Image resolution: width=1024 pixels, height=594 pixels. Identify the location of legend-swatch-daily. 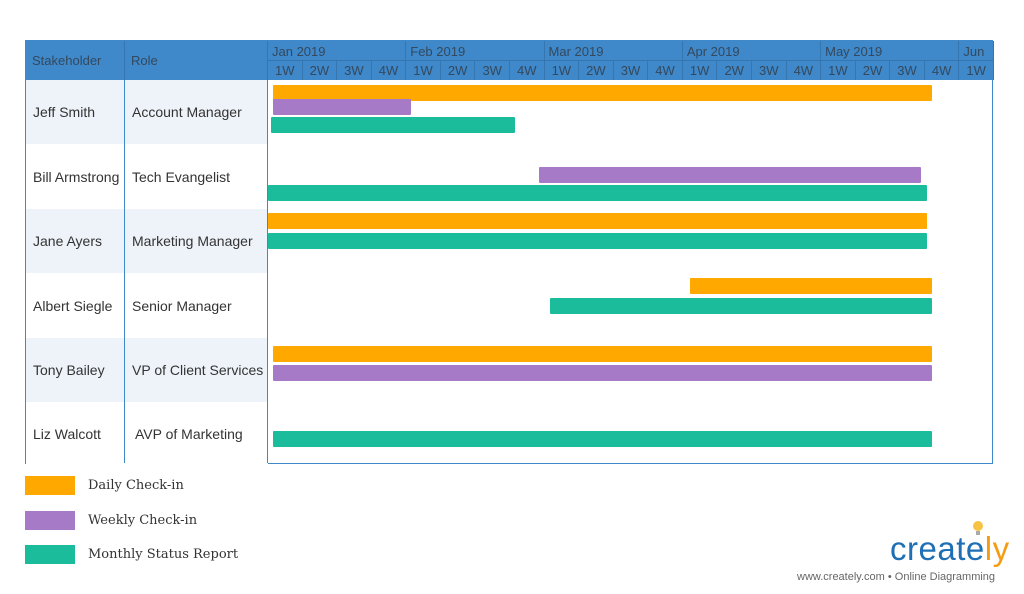
(50, 485).